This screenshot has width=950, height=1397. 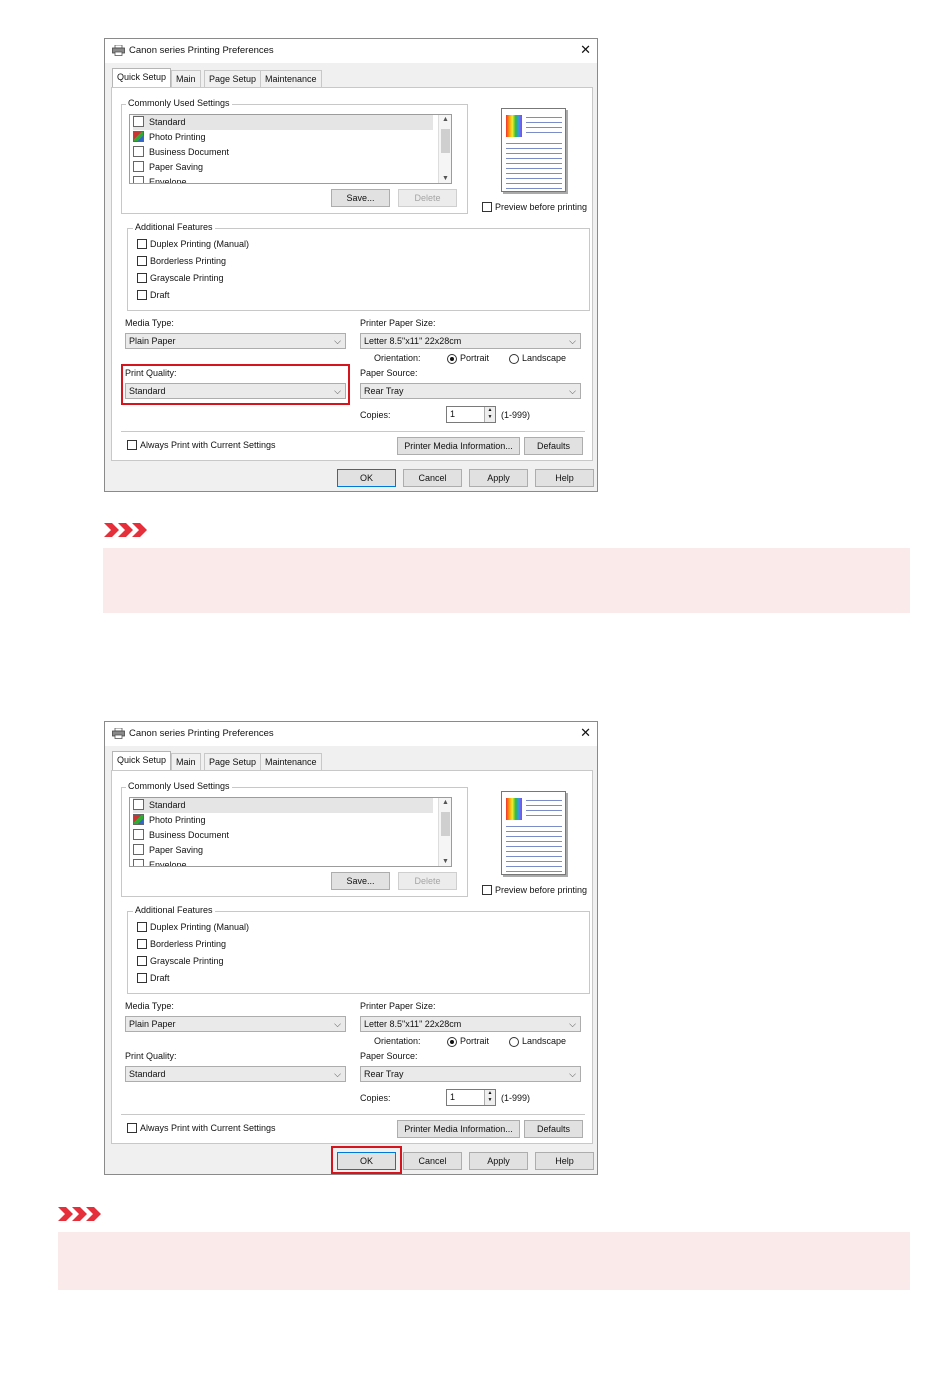 What do you see at coordinates (398, 323) in the screenshot?
I see `printer-paper-size-label: Printer Paper Size:` at bounding box center [398, 323].